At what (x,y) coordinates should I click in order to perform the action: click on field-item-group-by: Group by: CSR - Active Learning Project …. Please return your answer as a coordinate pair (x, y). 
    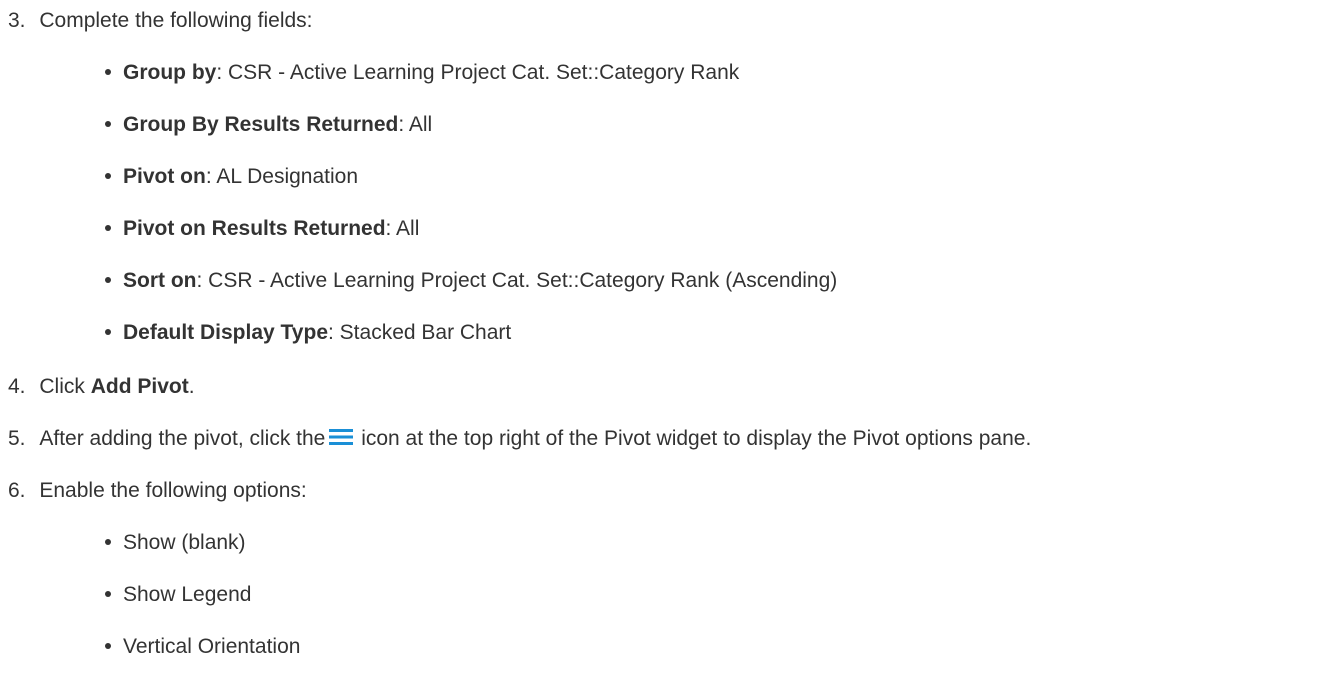
    Looking at the image, I should click on (422, 73).